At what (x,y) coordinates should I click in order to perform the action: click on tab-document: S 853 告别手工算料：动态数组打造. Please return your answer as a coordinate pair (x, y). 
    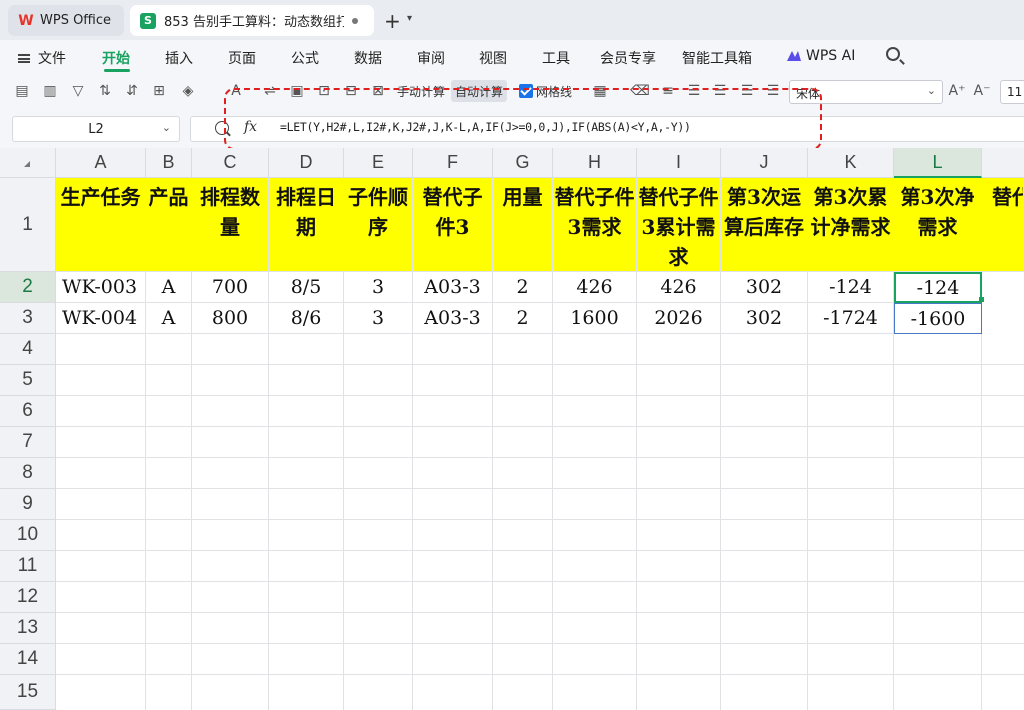
    Looking at the image, I should click on (252, 20).